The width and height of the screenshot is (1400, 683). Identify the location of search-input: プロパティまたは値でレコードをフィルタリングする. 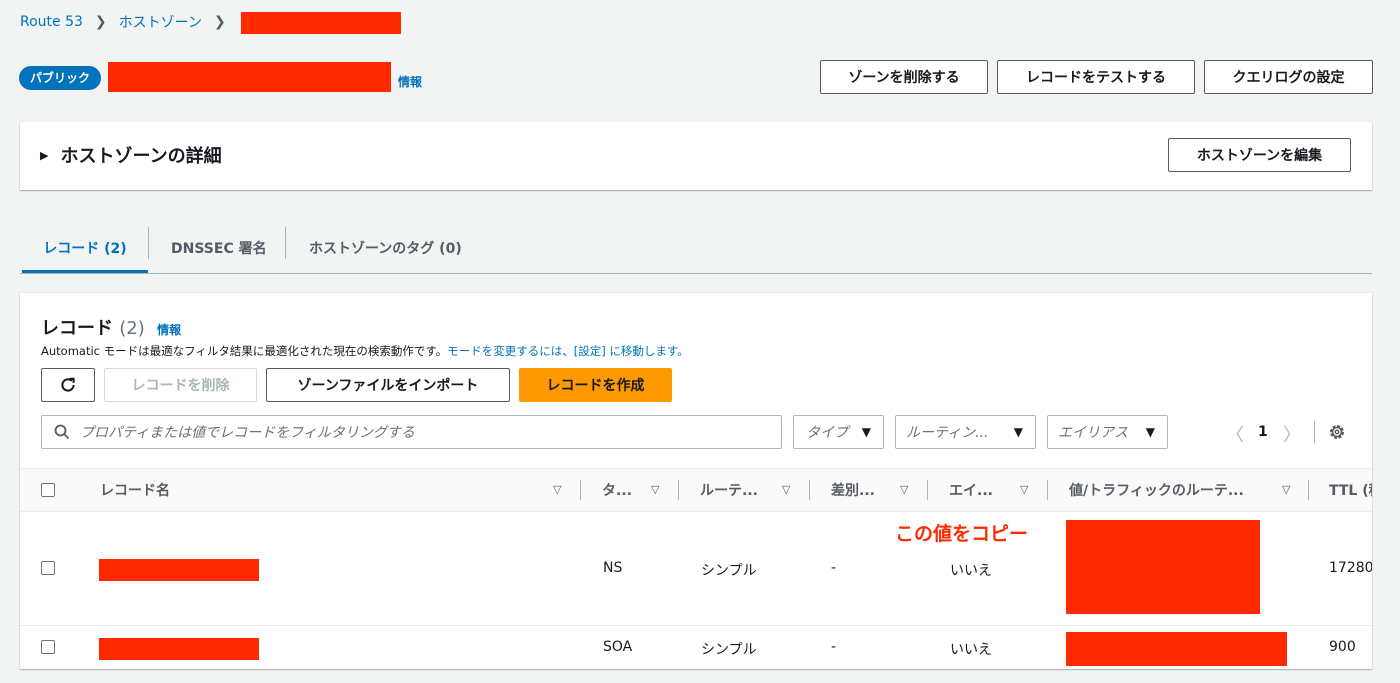
(411, 432).